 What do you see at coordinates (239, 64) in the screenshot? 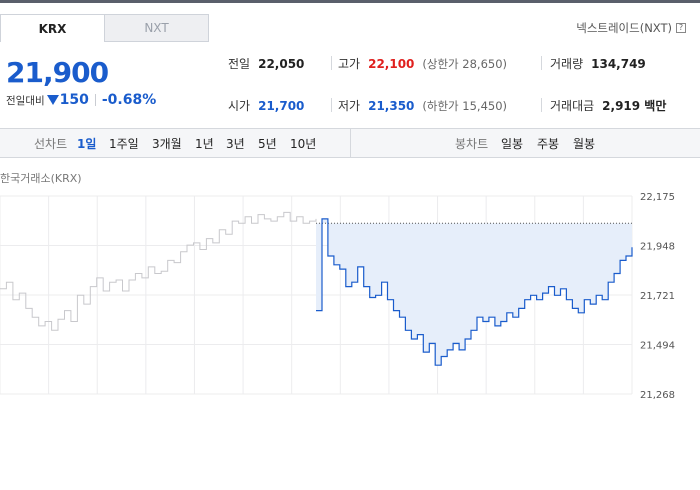
I see `stat-label: 전일` at bounding box center [239, 64].